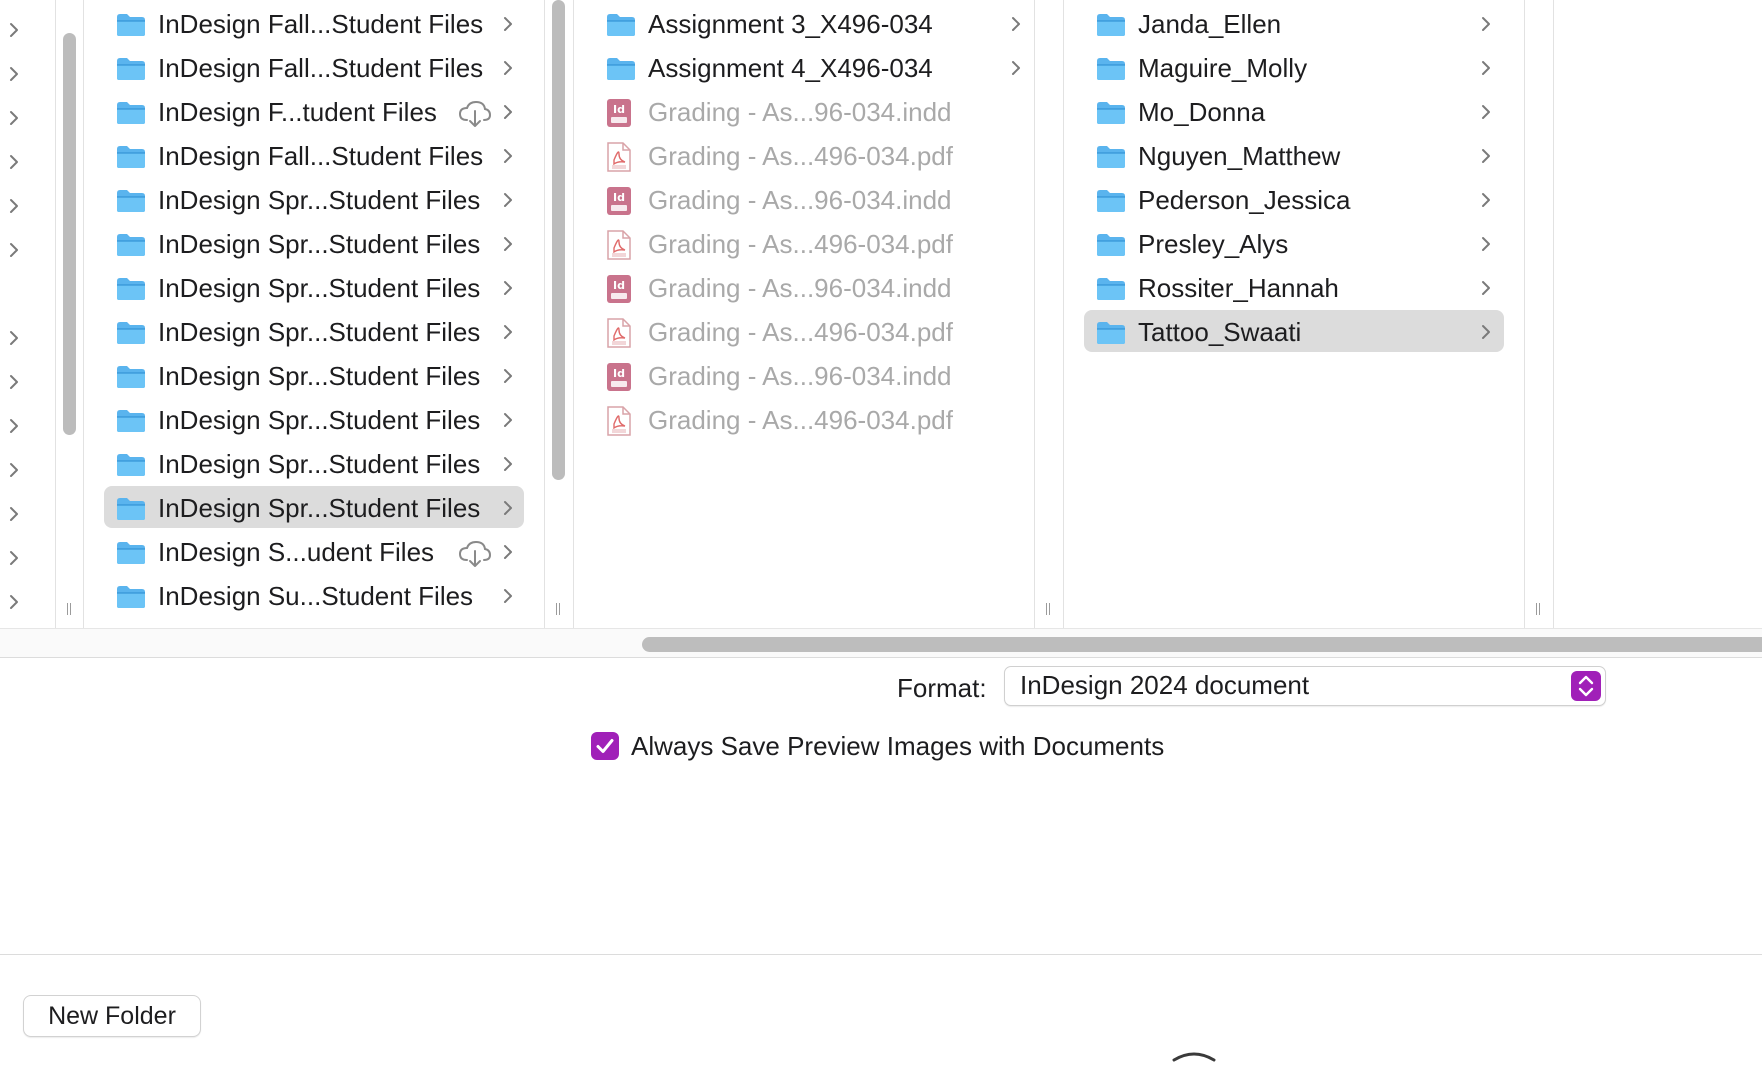 Image resolution: width=1762 pixels, height=1066 pixels. Describe the element at coordinates (112, 1016) in the screenshot. I see `new-folder-button: New Folder` at that location.